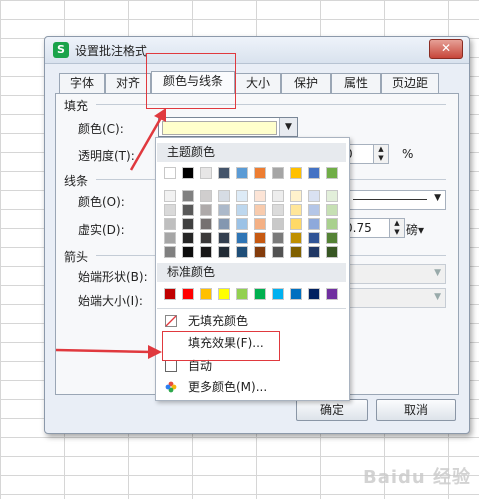 The image size is (479, 499). I want to click on arrow-to-tab, so click(146, 143).